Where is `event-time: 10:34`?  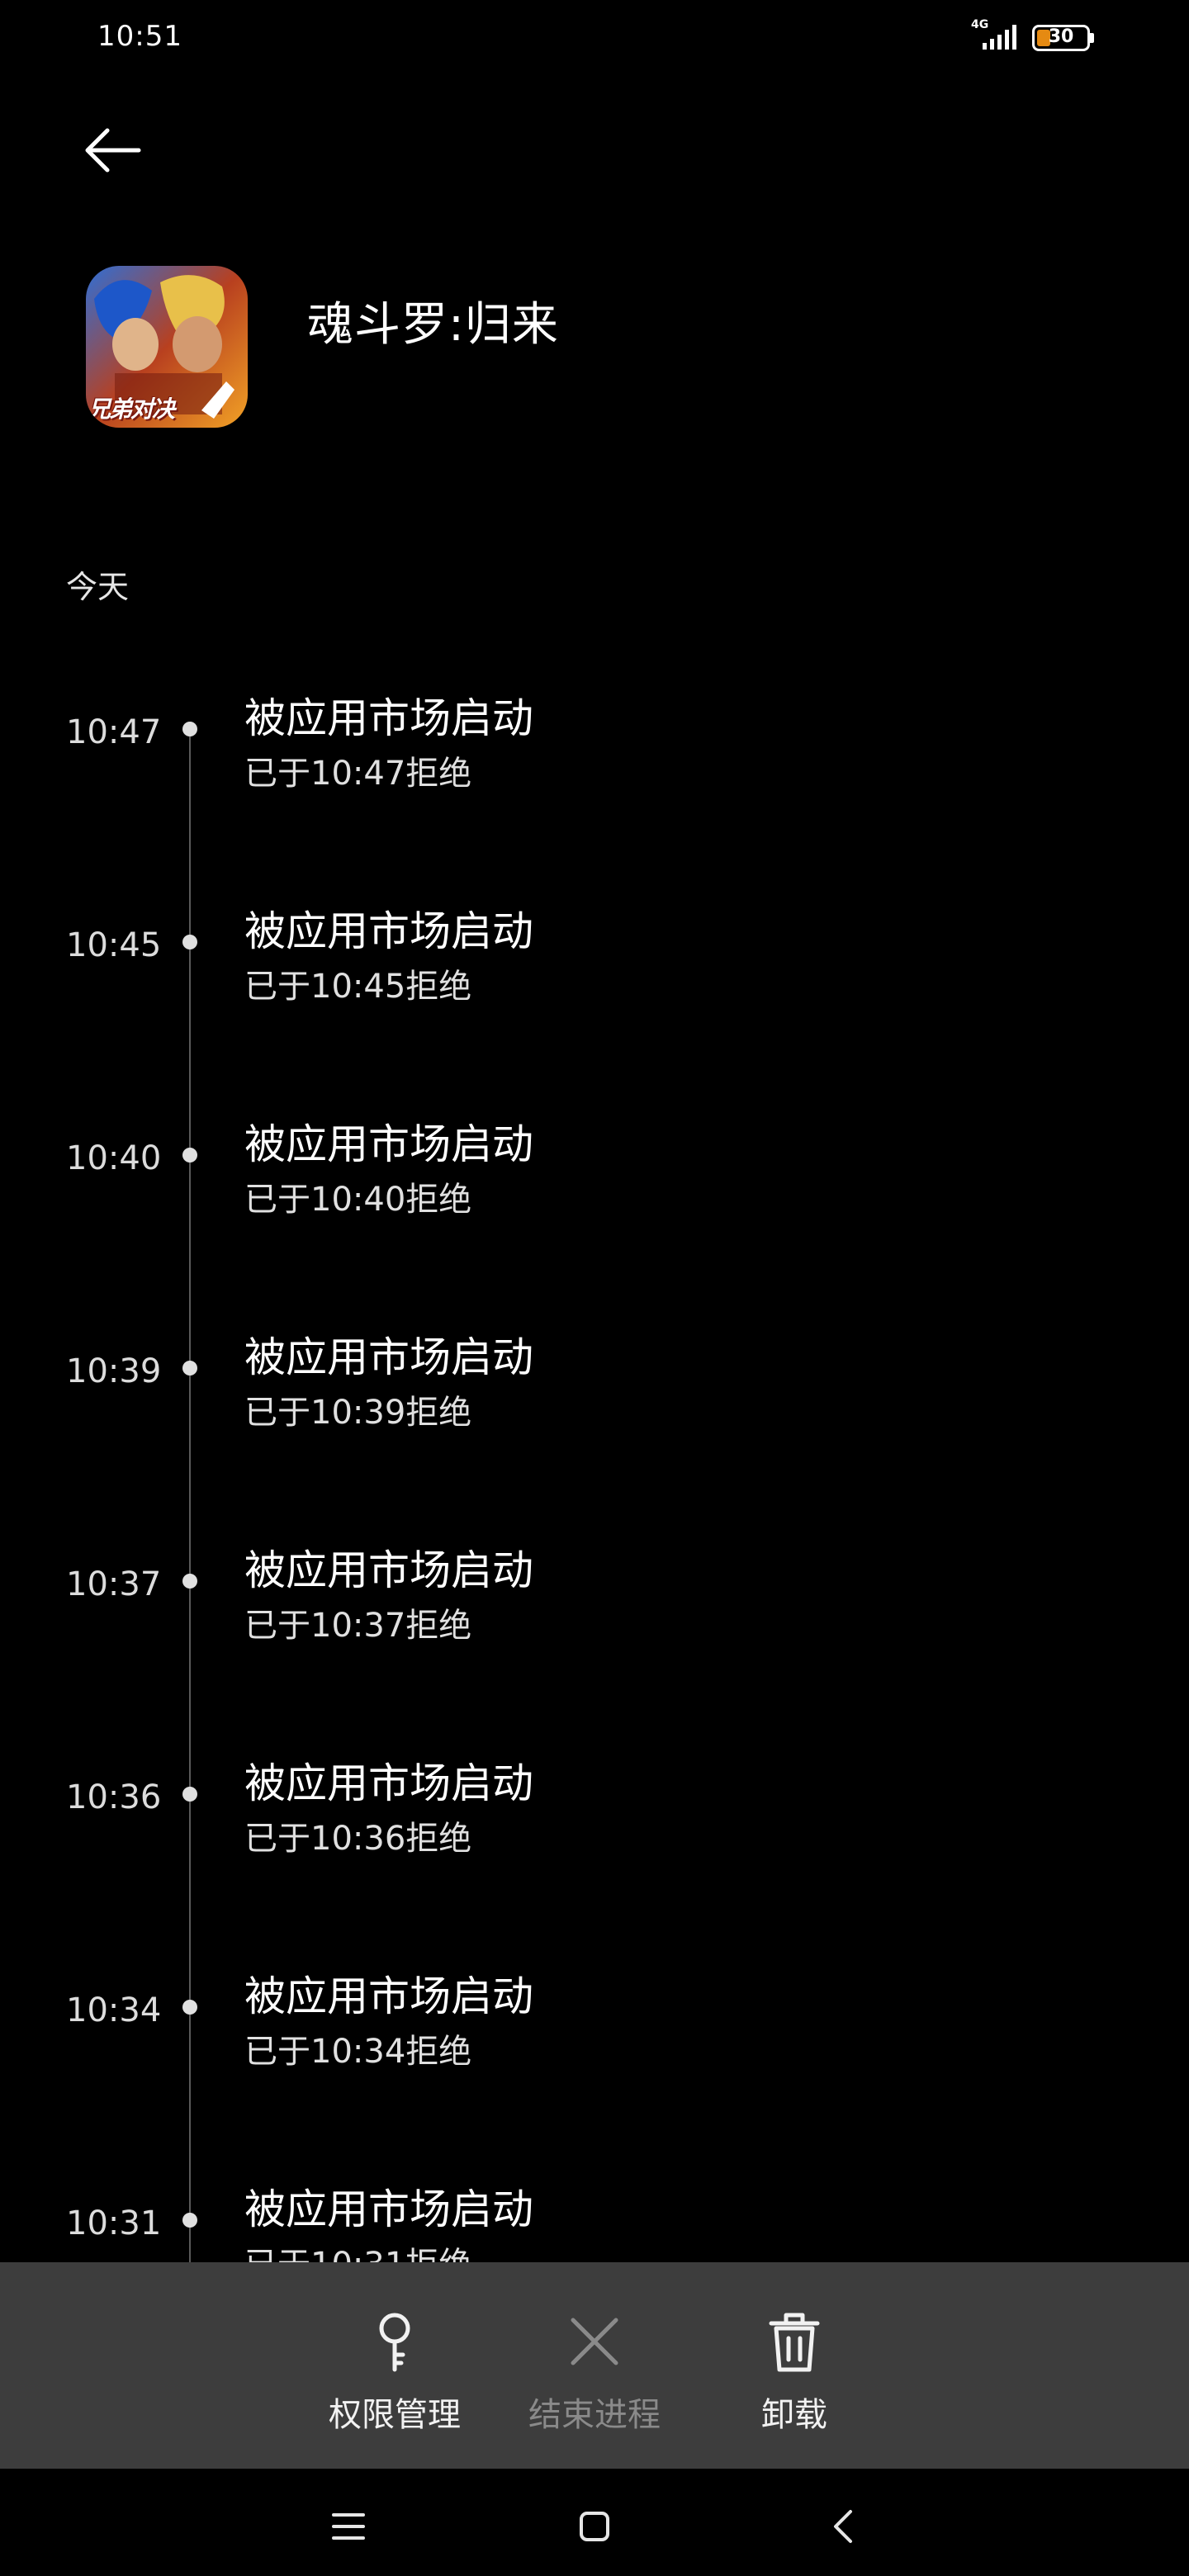 event-time: 10:34 is located at coordinates (114, 2010).